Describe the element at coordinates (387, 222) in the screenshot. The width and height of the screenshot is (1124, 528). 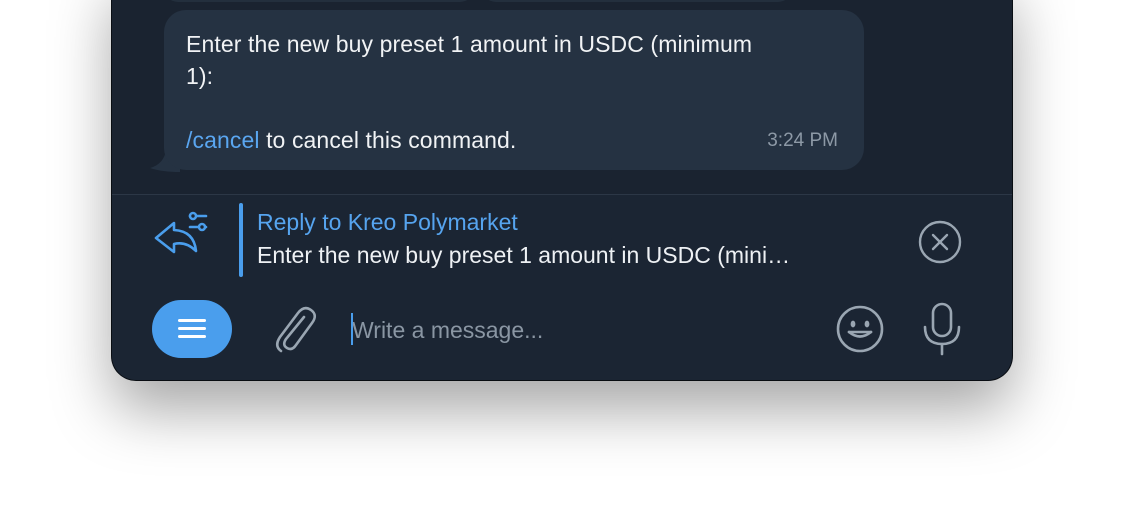
I see `reply-title: Reply to Kreo Polymarket` at that location.